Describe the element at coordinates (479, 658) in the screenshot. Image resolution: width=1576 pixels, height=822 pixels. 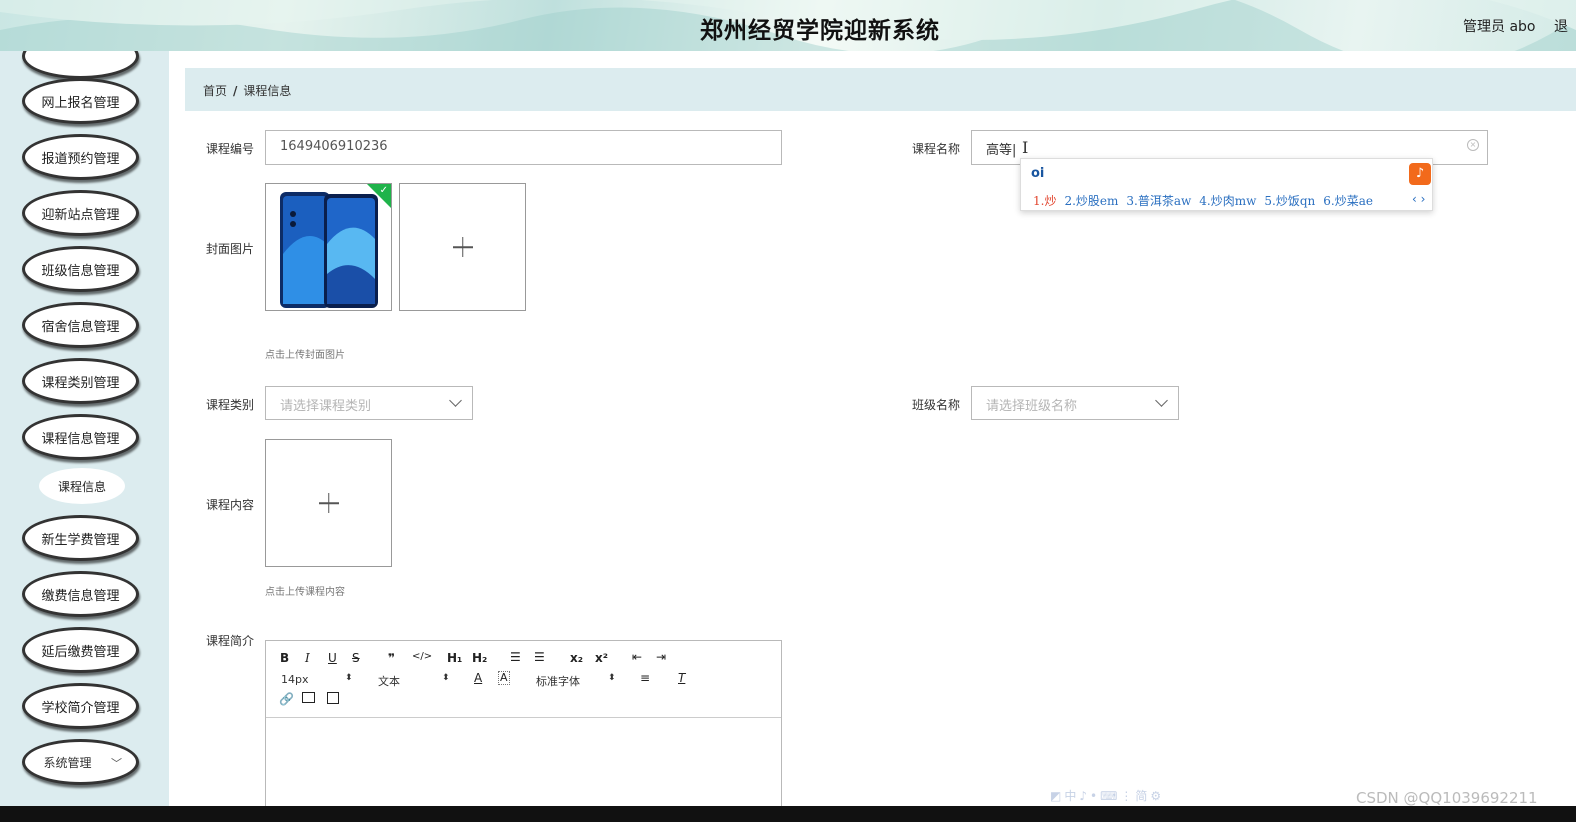
I see `heading2-icon: H₂` at that location.